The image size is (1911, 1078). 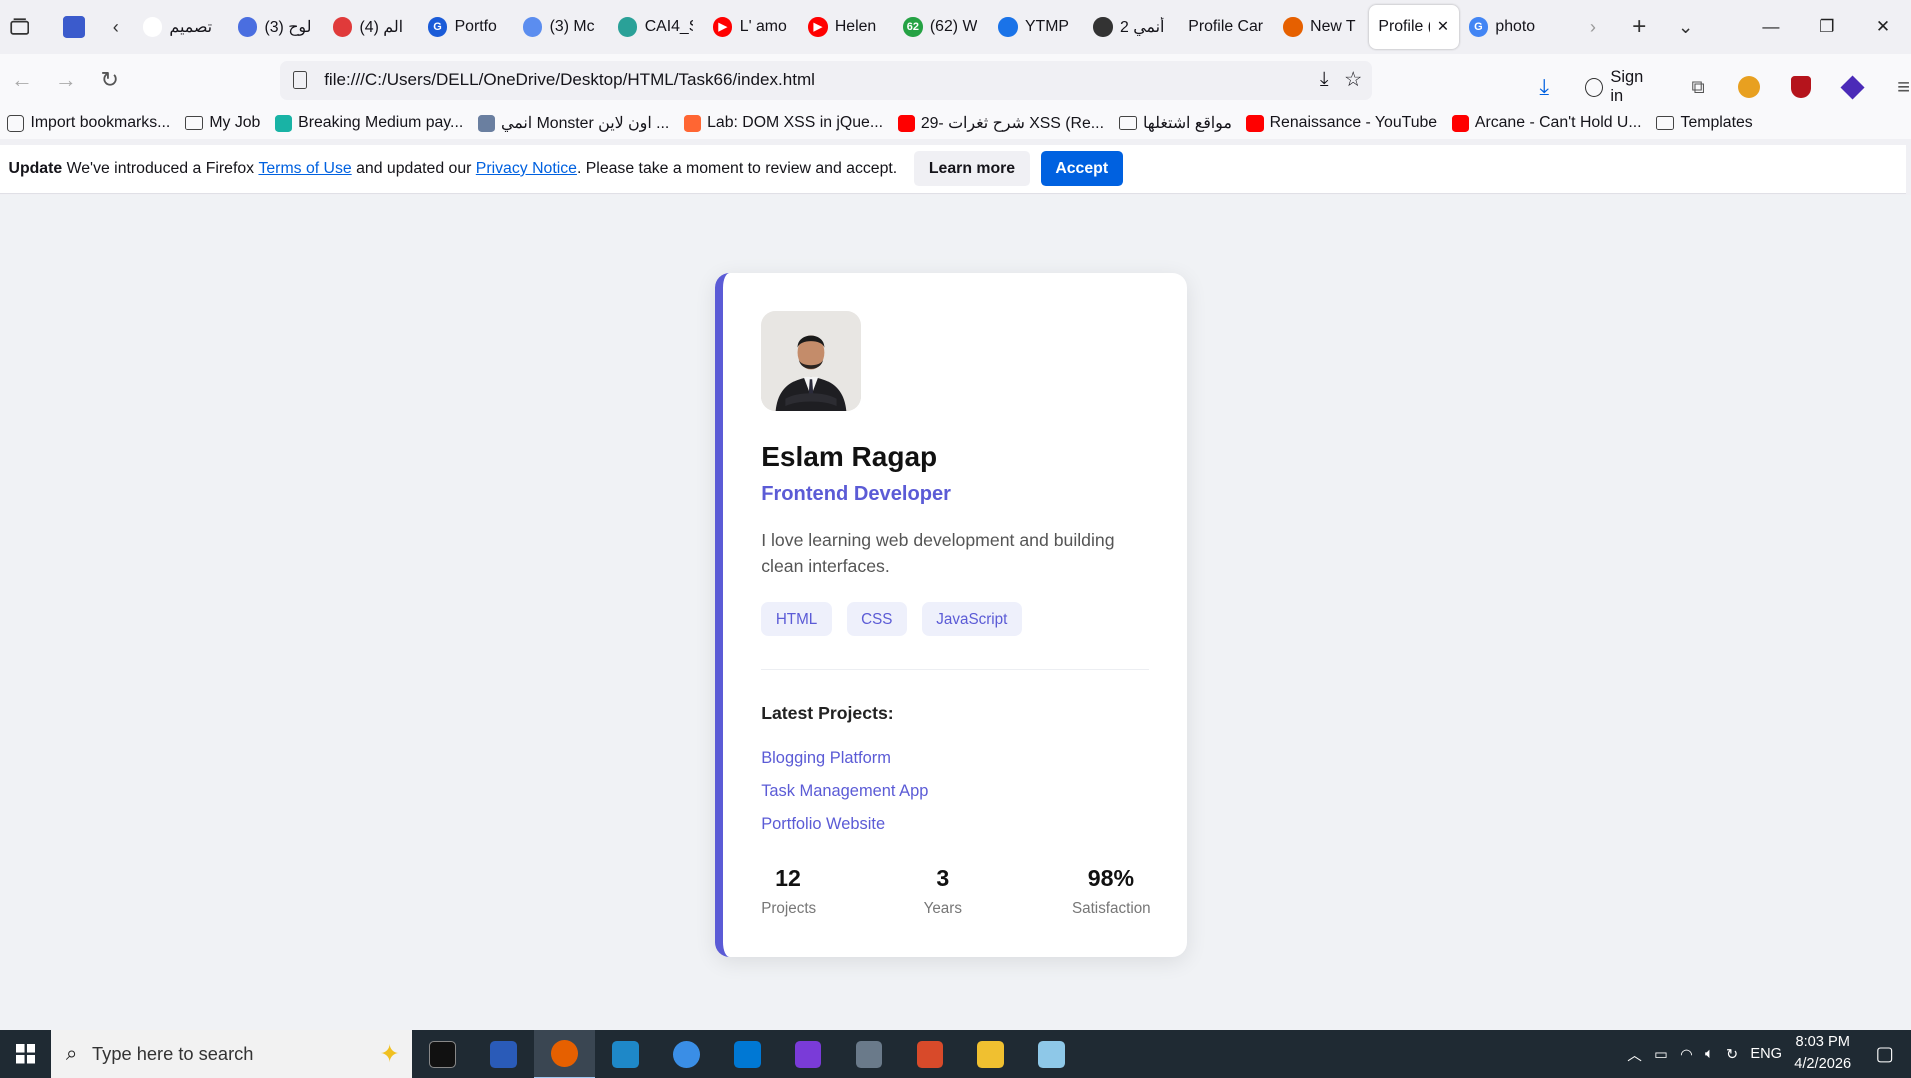 What do you see at coordinates (1593, 27) in the screenshot?
I see `scroll-tabs-right-icon: ›` at bounding box center [1593, 27].